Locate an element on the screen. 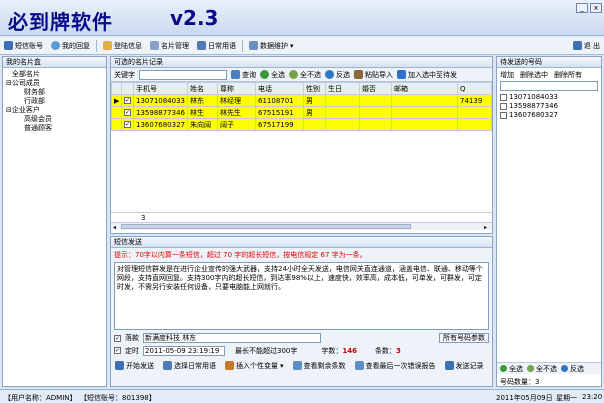 This screenshot has height=403, width=604. start-send-button: 开始发送 is located at coordinates (134, 366).